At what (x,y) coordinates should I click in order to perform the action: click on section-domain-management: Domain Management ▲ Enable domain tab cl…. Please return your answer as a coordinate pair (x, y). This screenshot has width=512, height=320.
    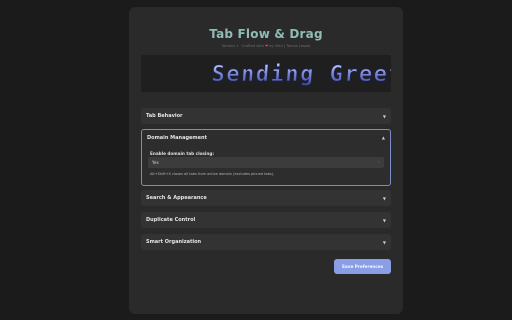
    Looking at the image, I should click on (266, 157).